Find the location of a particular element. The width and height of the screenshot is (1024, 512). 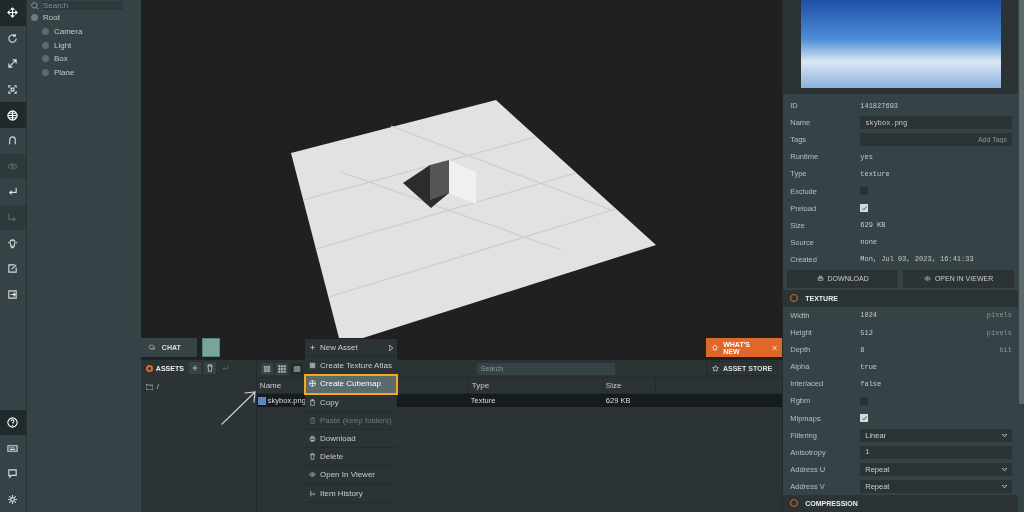

image-file-icon is located at coordinates (261, 400).